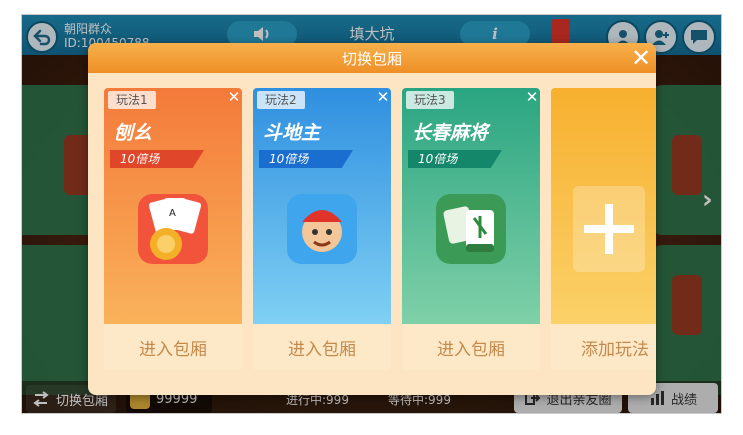 The image size is (743, 435). I want to click on plus-horizontal, so click(609, 229).